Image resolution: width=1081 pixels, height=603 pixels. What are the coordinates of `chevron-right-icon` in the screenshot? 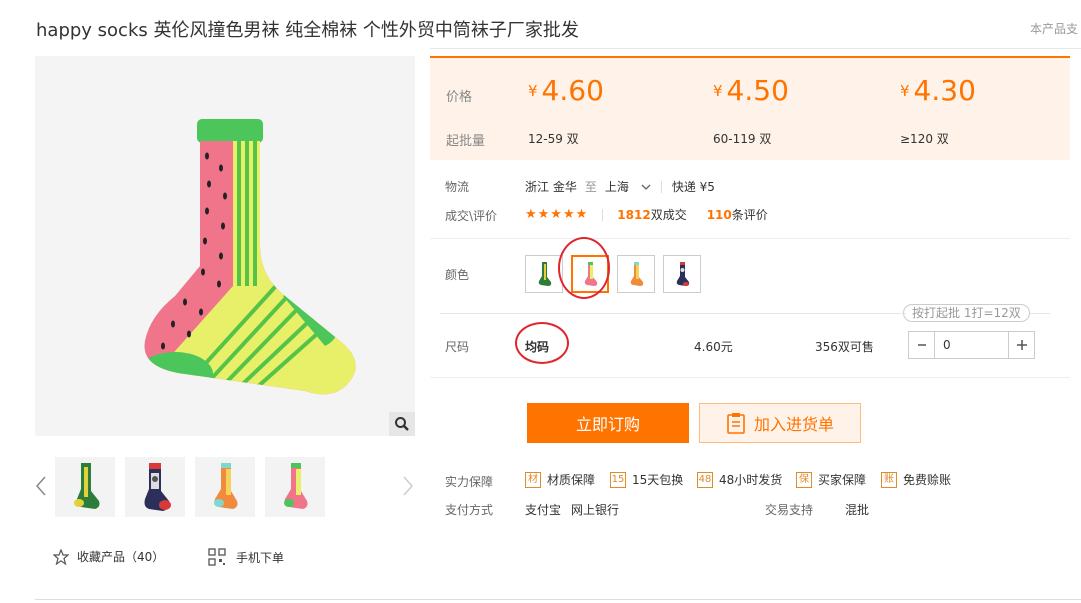 It's located at (408, 486).